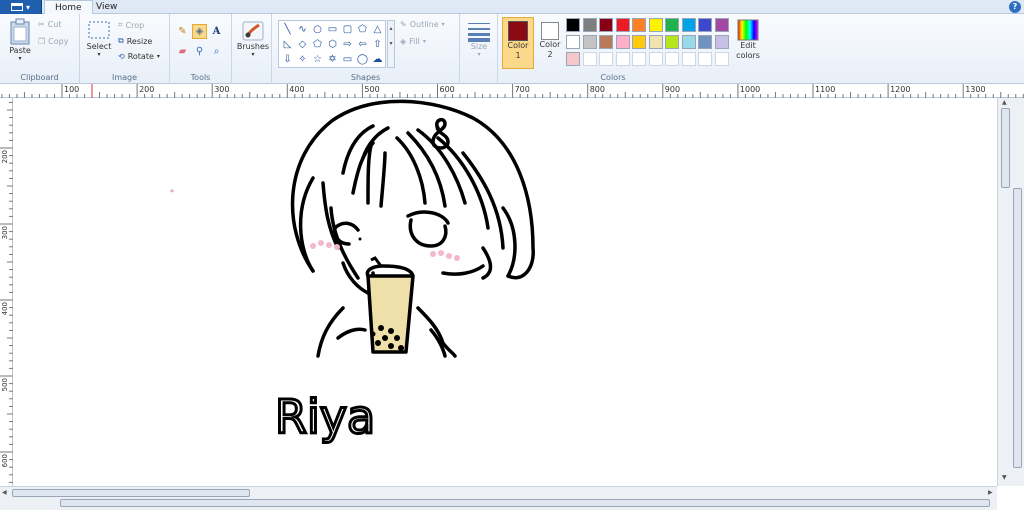  What do you see at coordinates (362, 44) in the screenshot?
I see `left-arrow-shape-icon: ⇦` at bounding box center [362, 44].